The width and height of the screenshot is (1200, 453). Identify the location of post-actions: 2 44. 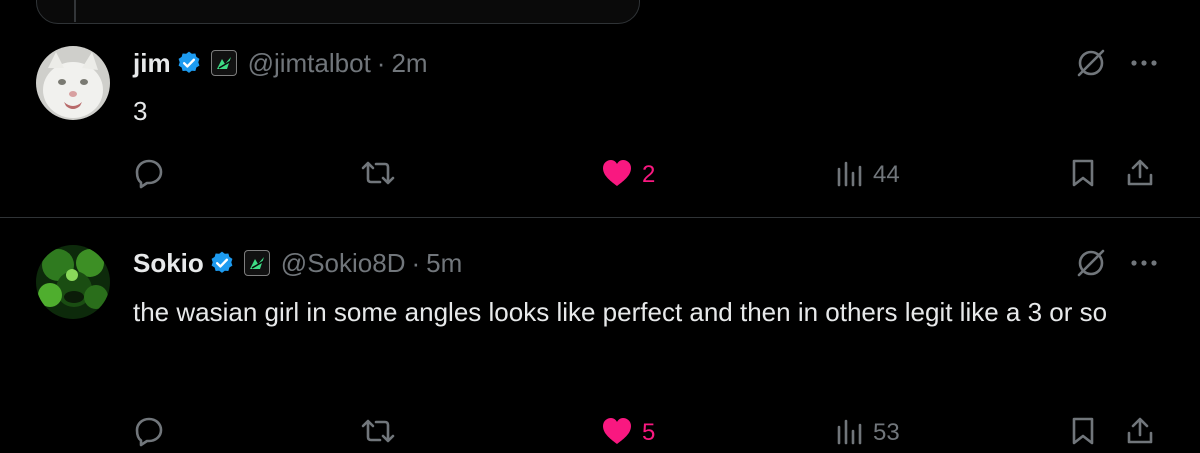
(600, 175).